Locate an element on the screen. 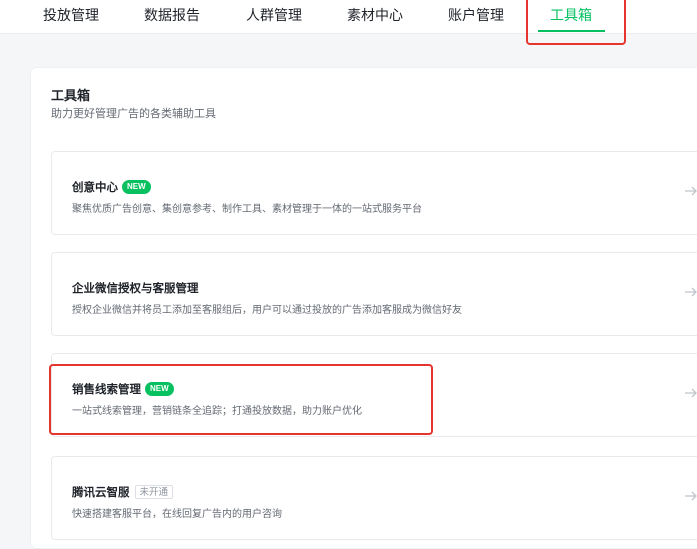 The width and height of the screenshot is (697, 549). card-description: 聚焦优质广告创意、集创意参考、制作工具、素材管理于一体的一站式服务平台 is located at coordinates (247, 209).